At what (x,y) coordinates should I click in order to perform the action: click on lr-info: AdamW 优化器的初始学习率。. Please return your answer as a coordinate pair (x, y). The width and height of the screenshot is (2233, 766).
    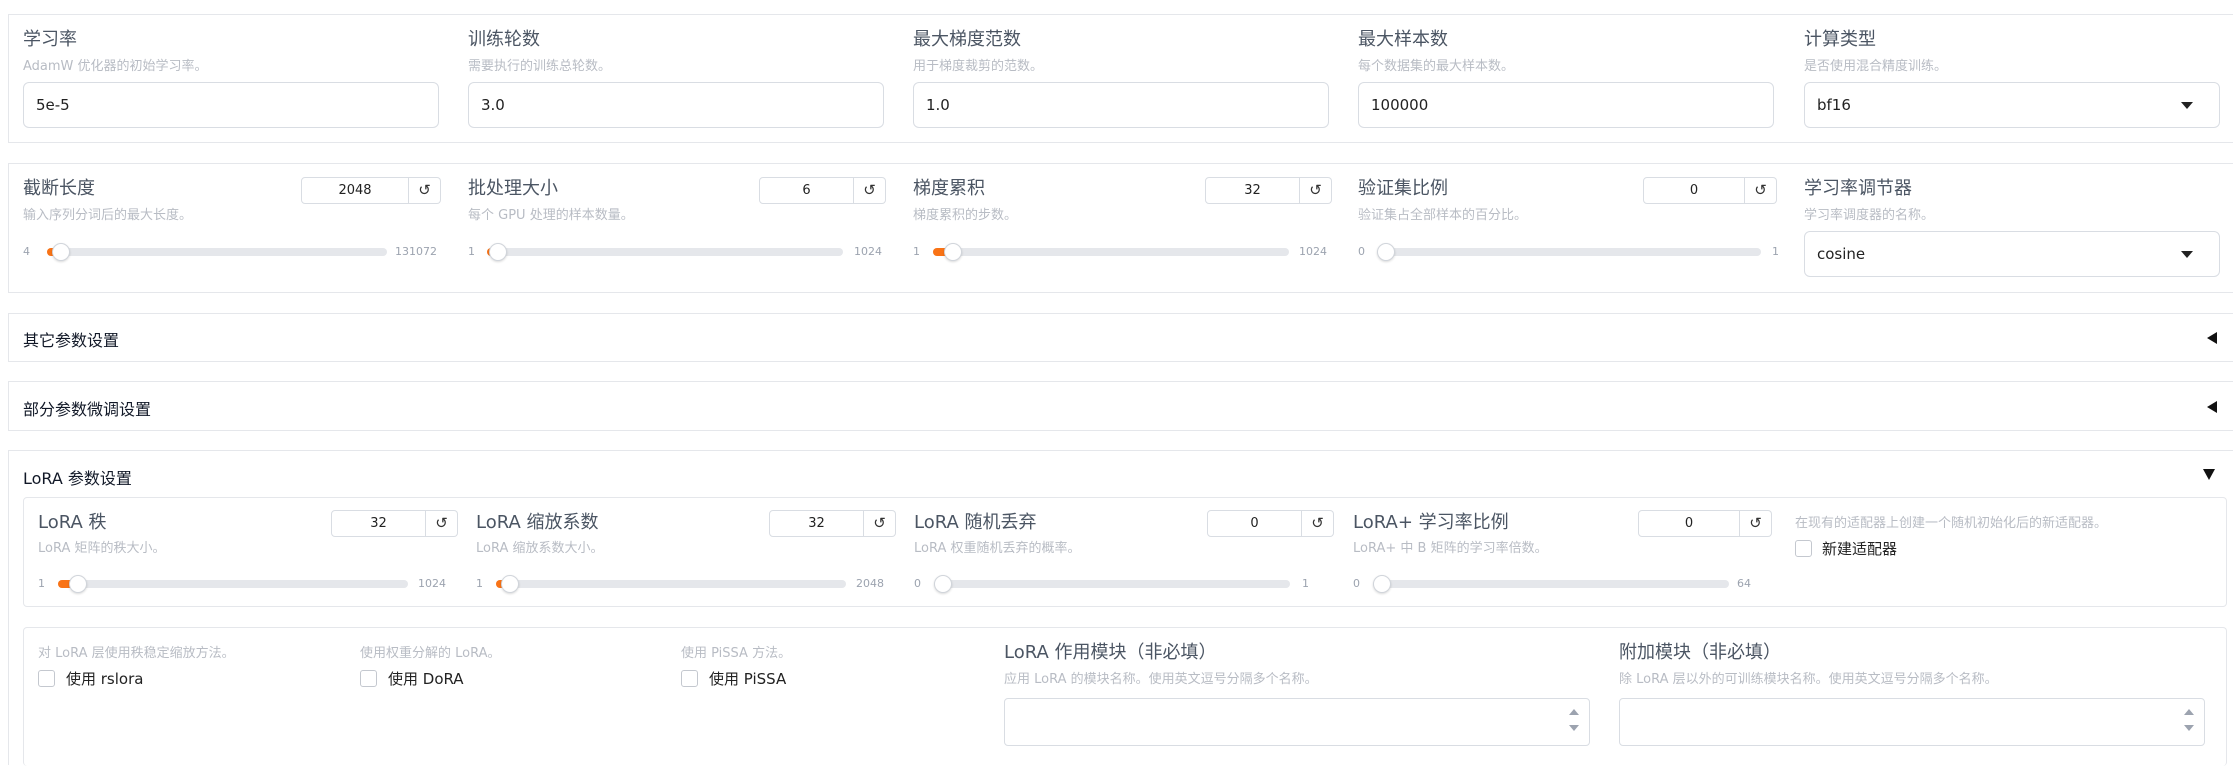
    Looking at the image, I should click on (115, 66).